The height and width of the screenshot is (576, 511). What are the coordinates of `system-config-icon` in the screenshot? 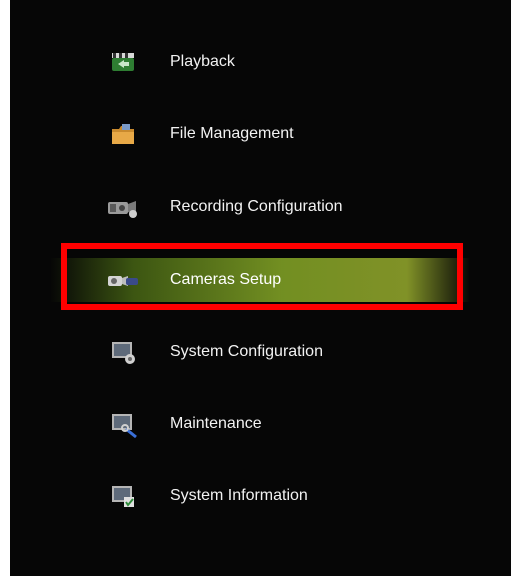 It's located at (123, 353).